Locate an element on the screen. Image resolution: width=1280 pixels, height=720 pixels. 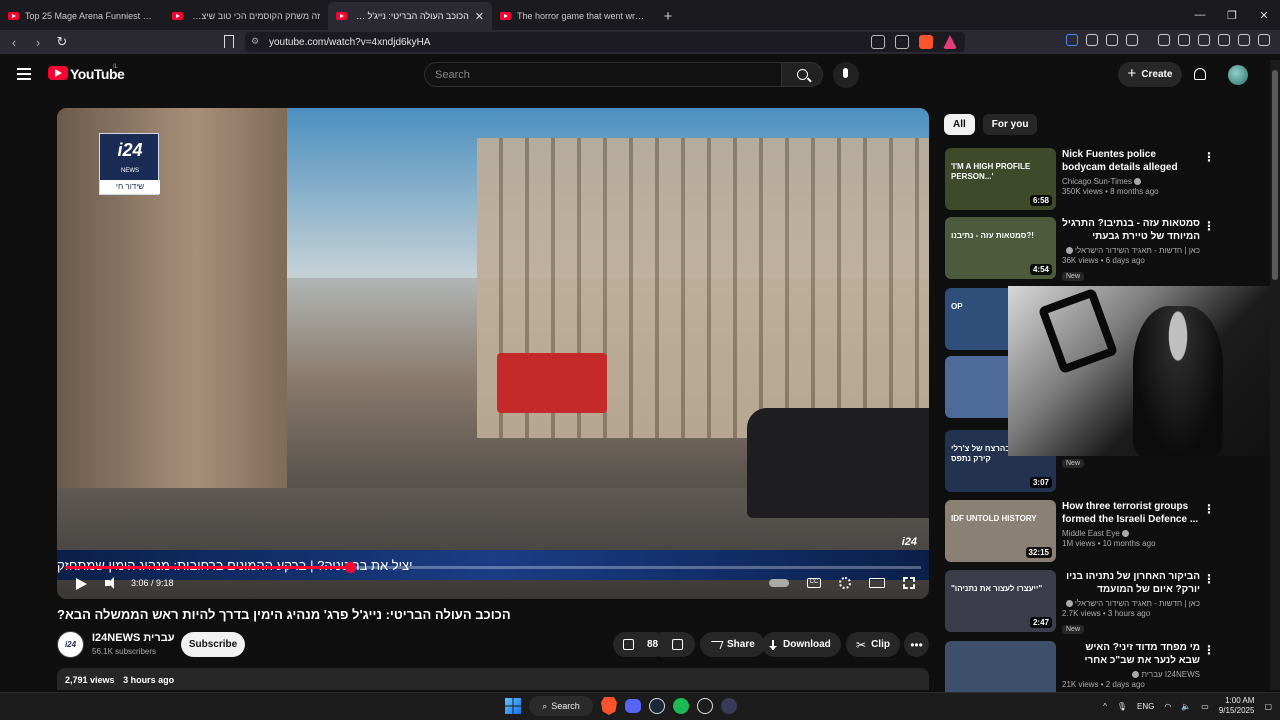
channel-avatar: i24 is located at coordinates (70, 644).